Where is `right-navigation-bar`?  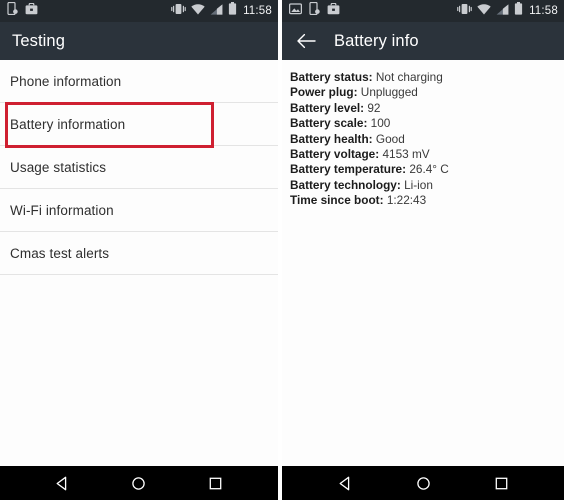 right-navigation-bar is located at coordinates (423, 483).